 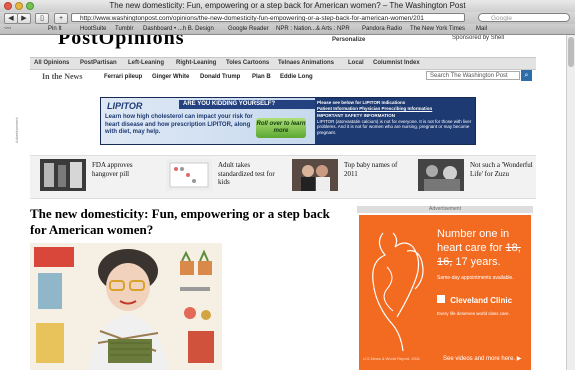 What do you see at coordinates (11, 18) in the screenshot?
I see `back-button: ◀` at bounding box center [11, 18].